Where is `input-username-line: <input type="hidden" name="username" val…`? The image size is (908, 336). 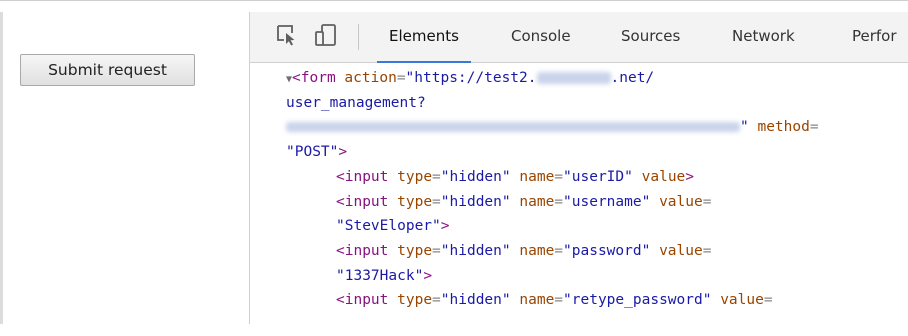 input-username-line: <input type="hidden" name="username" val… is located at coordinates (523, 202).